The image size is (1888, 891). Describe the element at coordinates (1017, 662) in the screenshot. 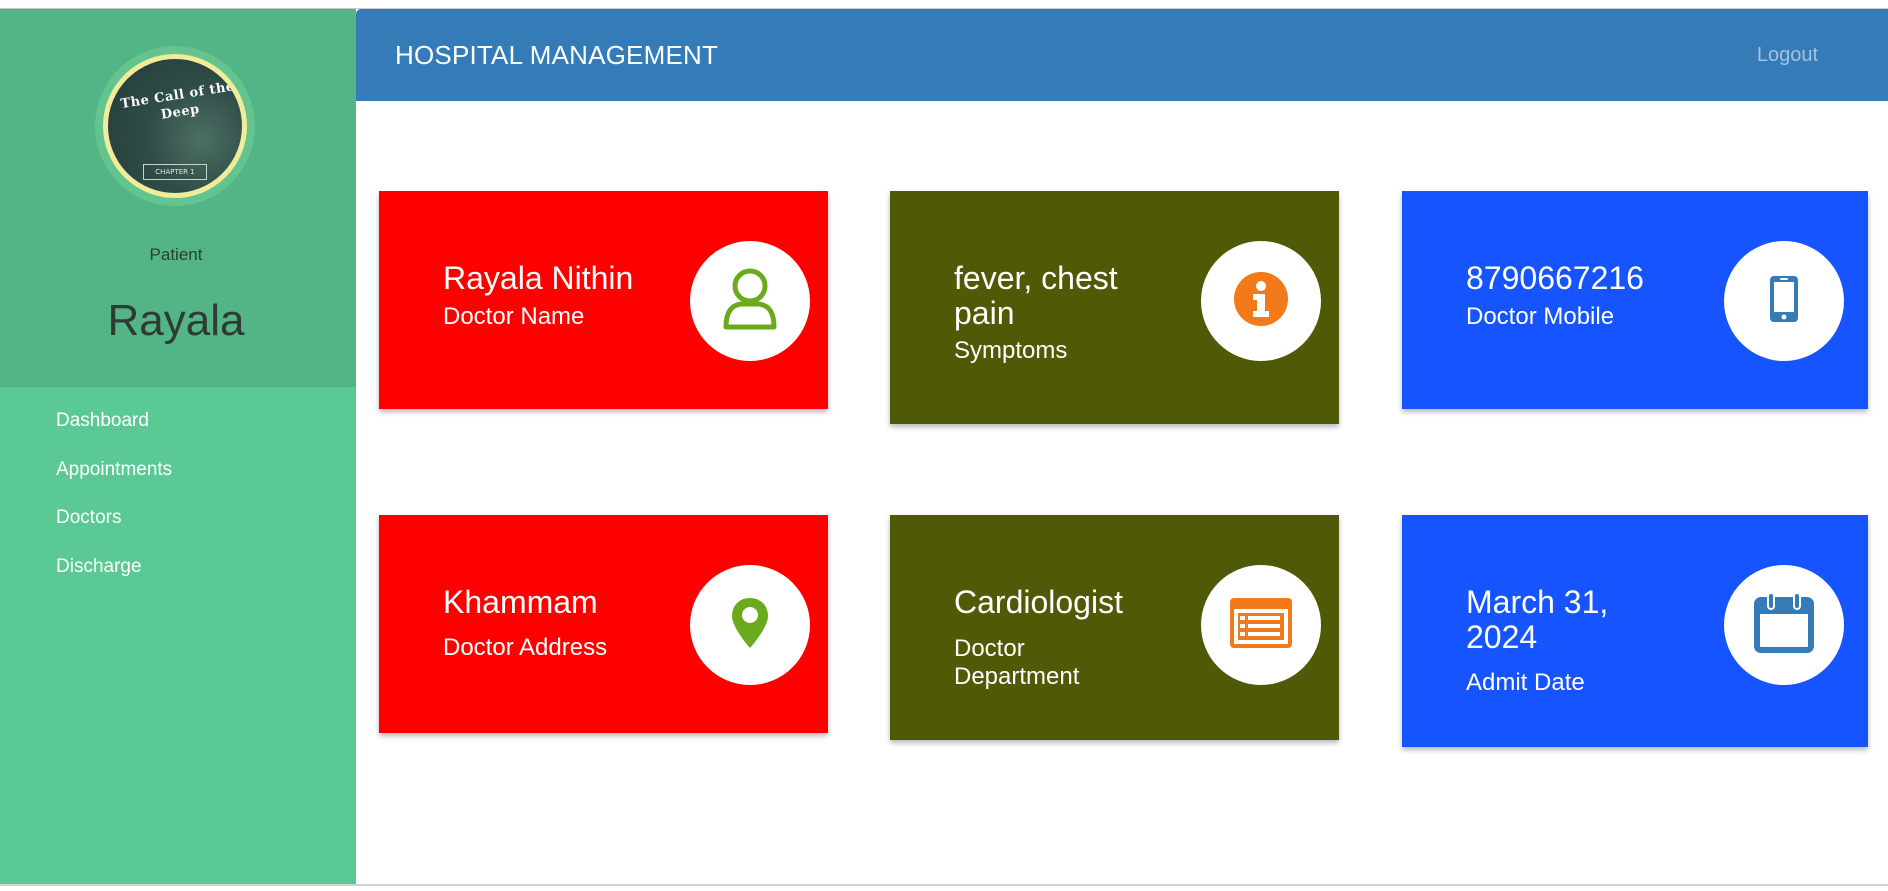

I see `doctor-department-label: Doctor Department` at that location.